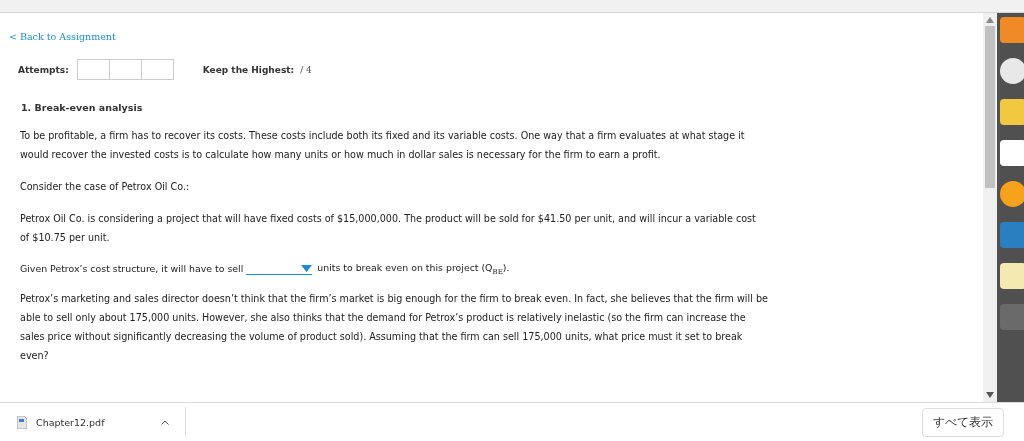 This screenshot has width=1024, height=441. What do you see at coordinates (388, 228) in the screenshot?
I see `question-paragraph: Petrox Oil Co. is considering a project that will have fixed costs of $15,000,000. The product will be sold for $41.50 per unit, and will incur a variable cost of $10.75 per unit.` at bounding box center [388, 228].